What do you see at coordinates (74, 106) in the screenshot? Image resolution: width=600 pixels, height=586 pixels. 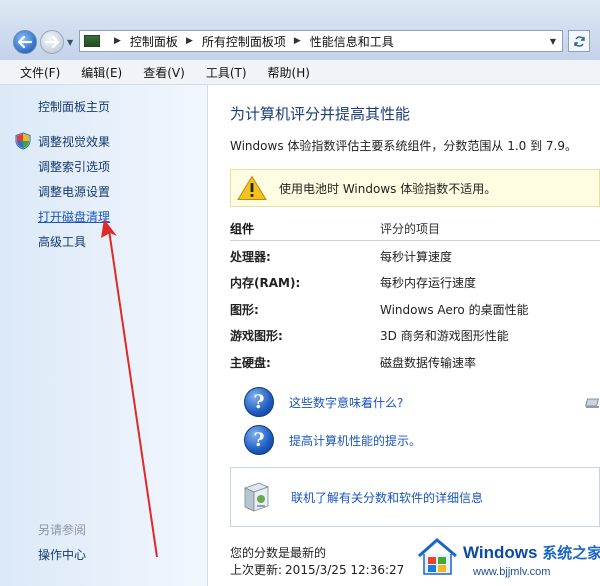 I see `control-panel-home-link: 控制面板主页` at bounding box center [74, 106].